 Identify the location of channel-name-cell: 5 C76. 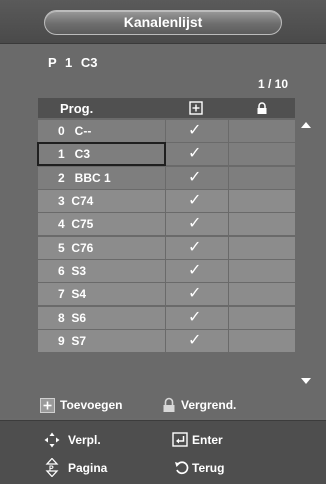
(101, 247).